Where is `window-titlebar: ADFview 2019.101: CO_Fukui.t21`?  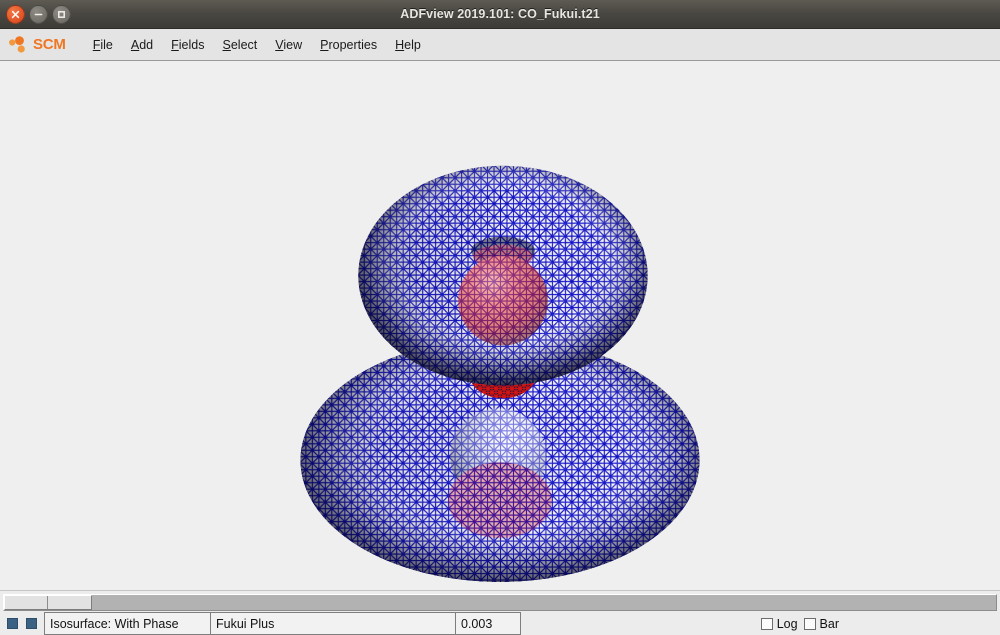
window-titlebar: ADFview 2019.101: CO_Fukui.t21 is located at coordinates (500, 14).